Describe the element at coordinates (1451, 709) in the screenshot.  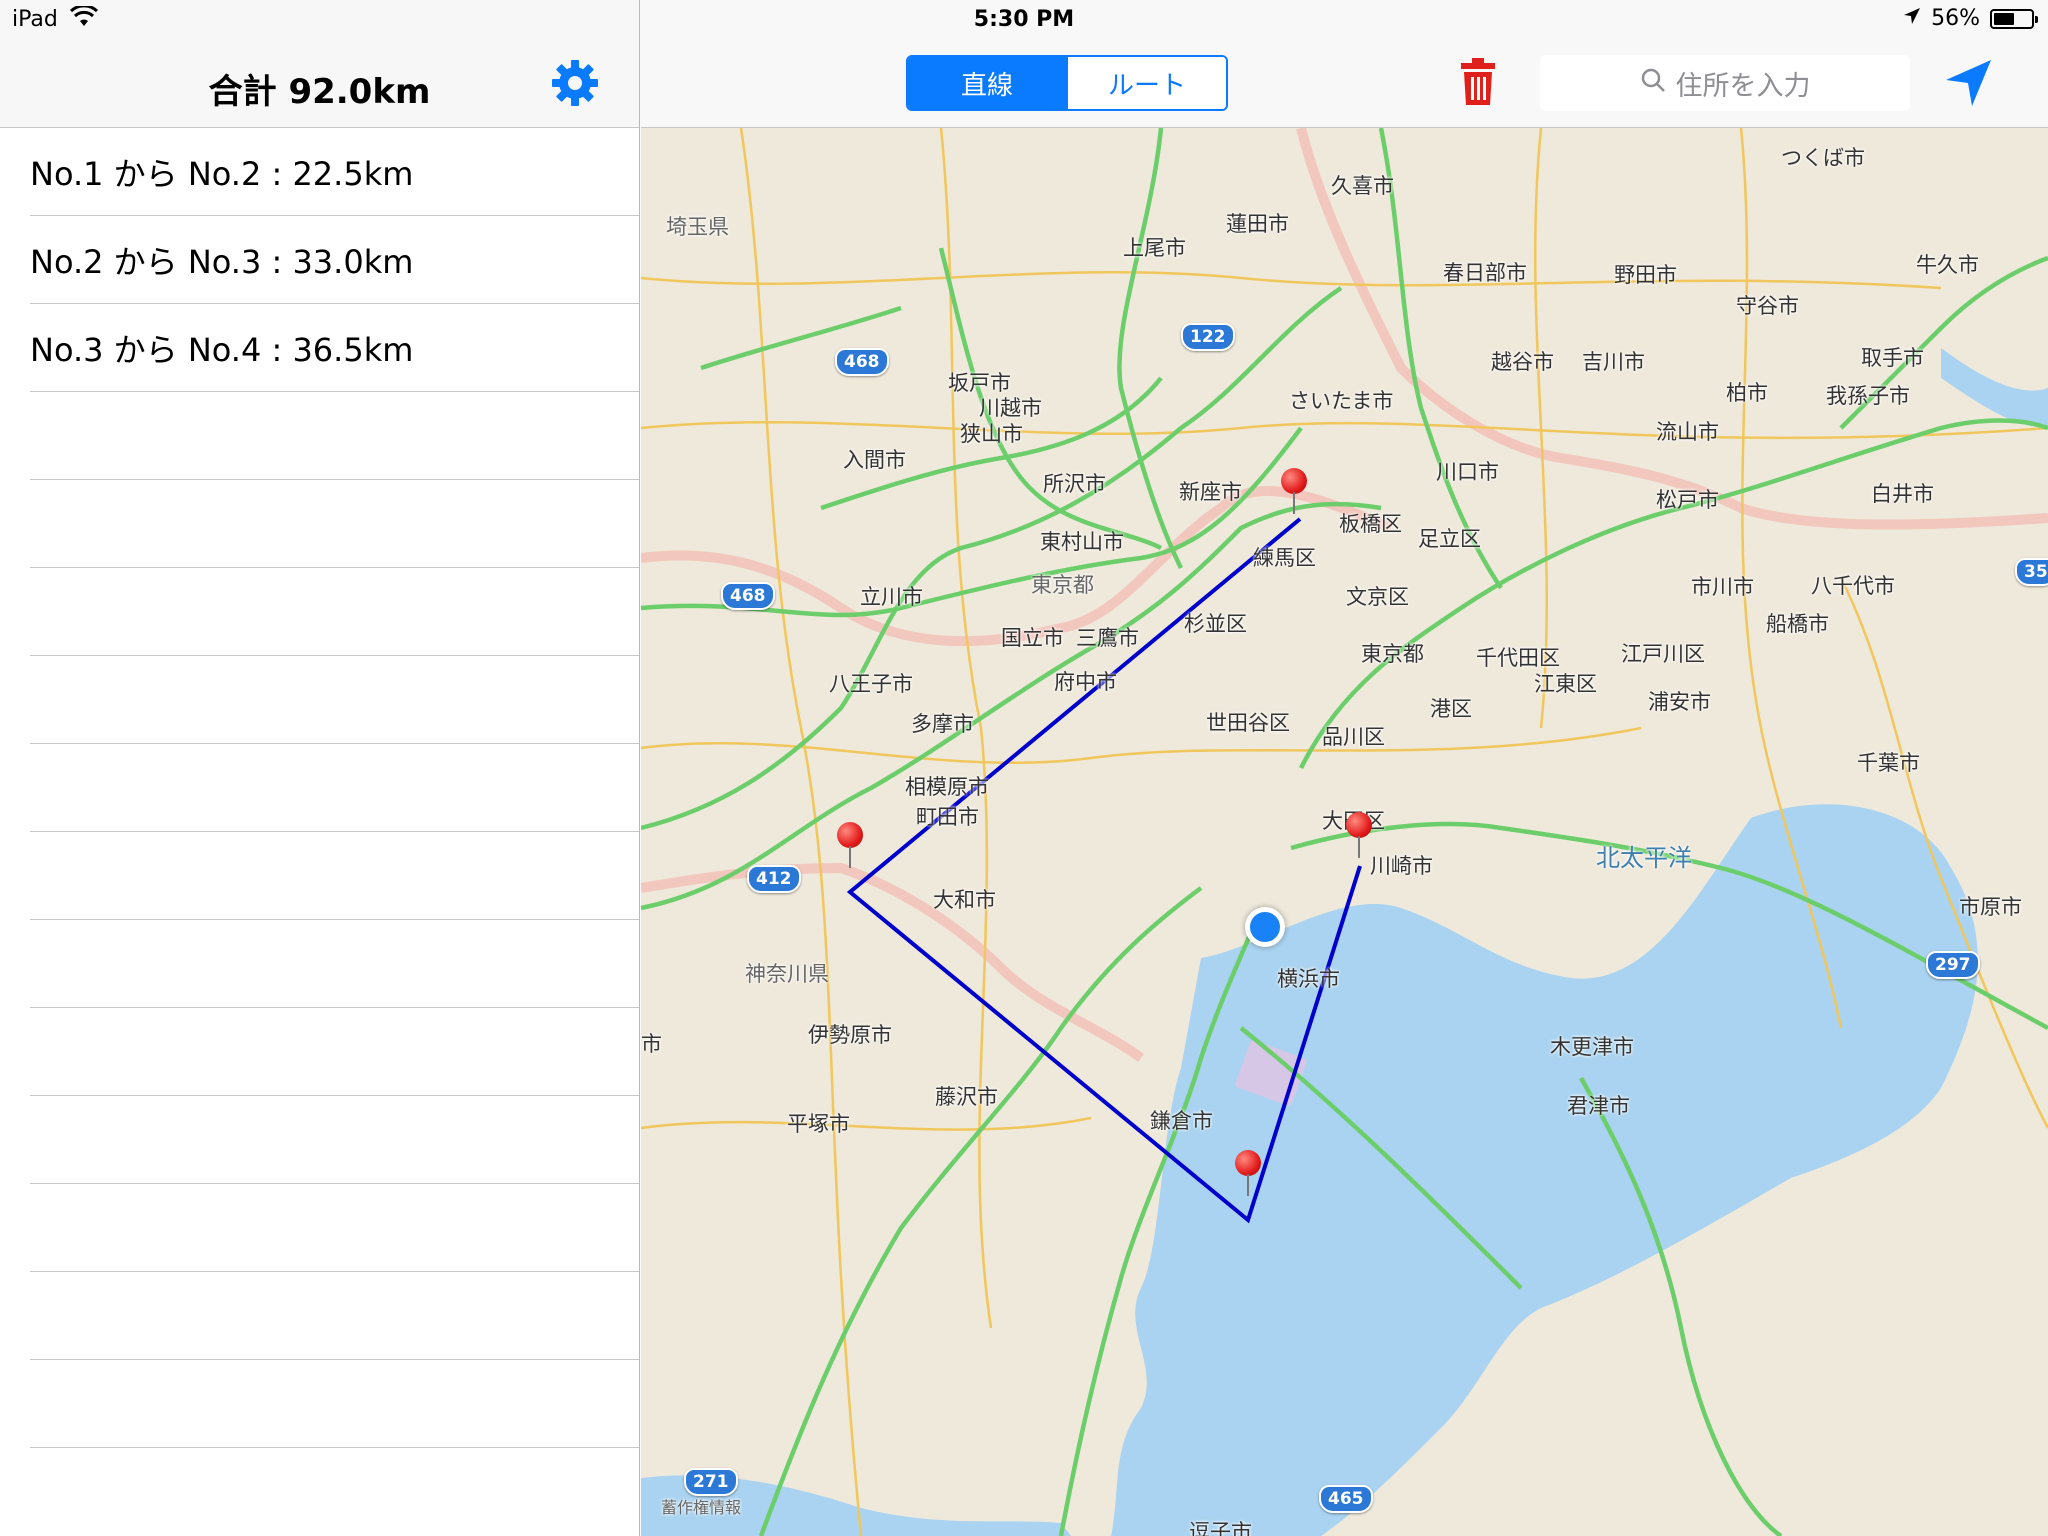
I see `map-label: 港区` at that location.